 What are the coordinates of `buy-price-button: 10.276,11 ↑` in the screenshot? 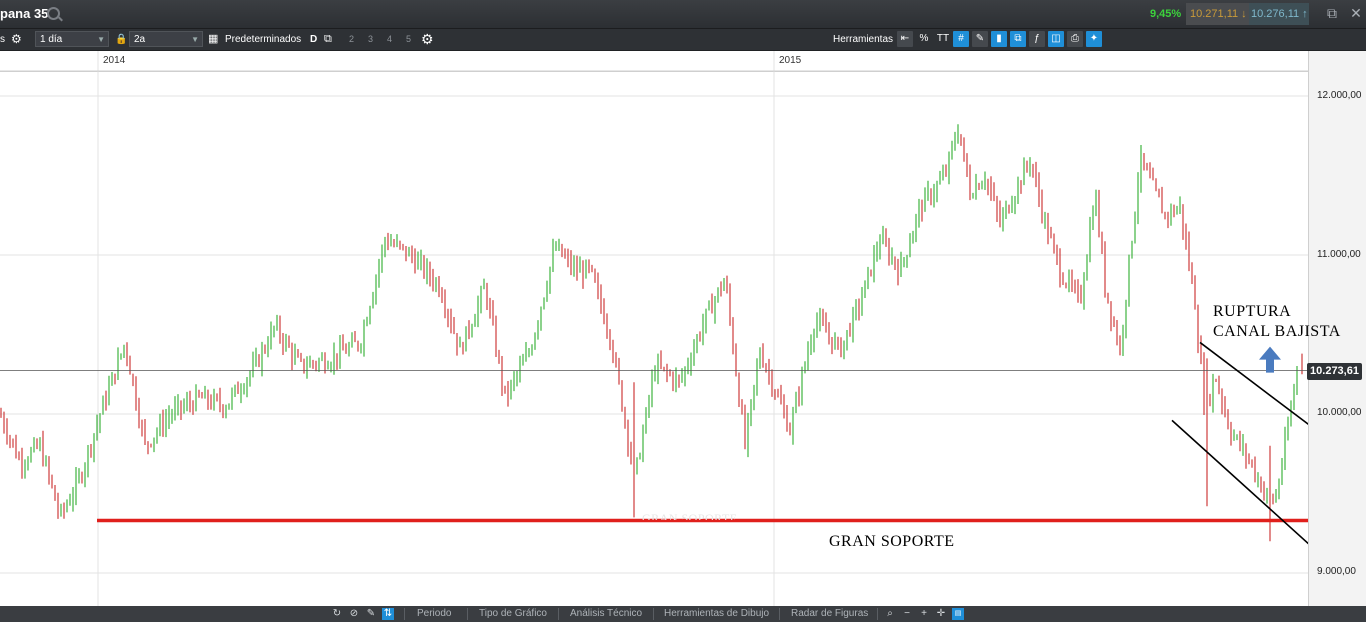 It's located at (1279, 14).